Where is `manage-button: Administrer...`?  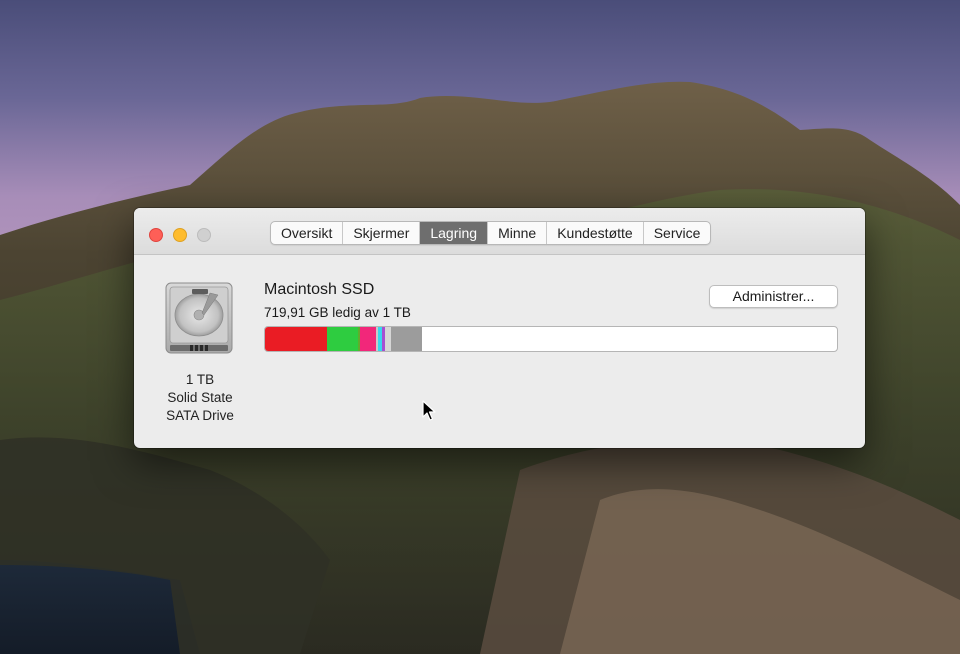 manage-button: Administrer... is located at coordinates (773, 296).